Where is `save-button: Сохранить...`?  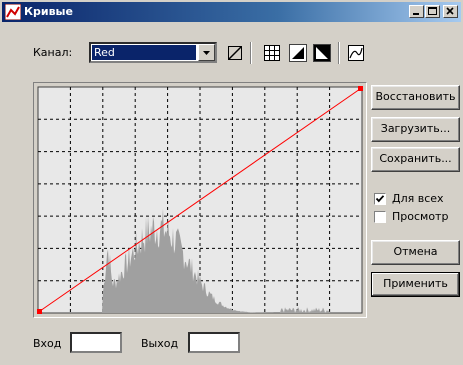
save-button: Сохранить... is located at coordinates (415, 159).